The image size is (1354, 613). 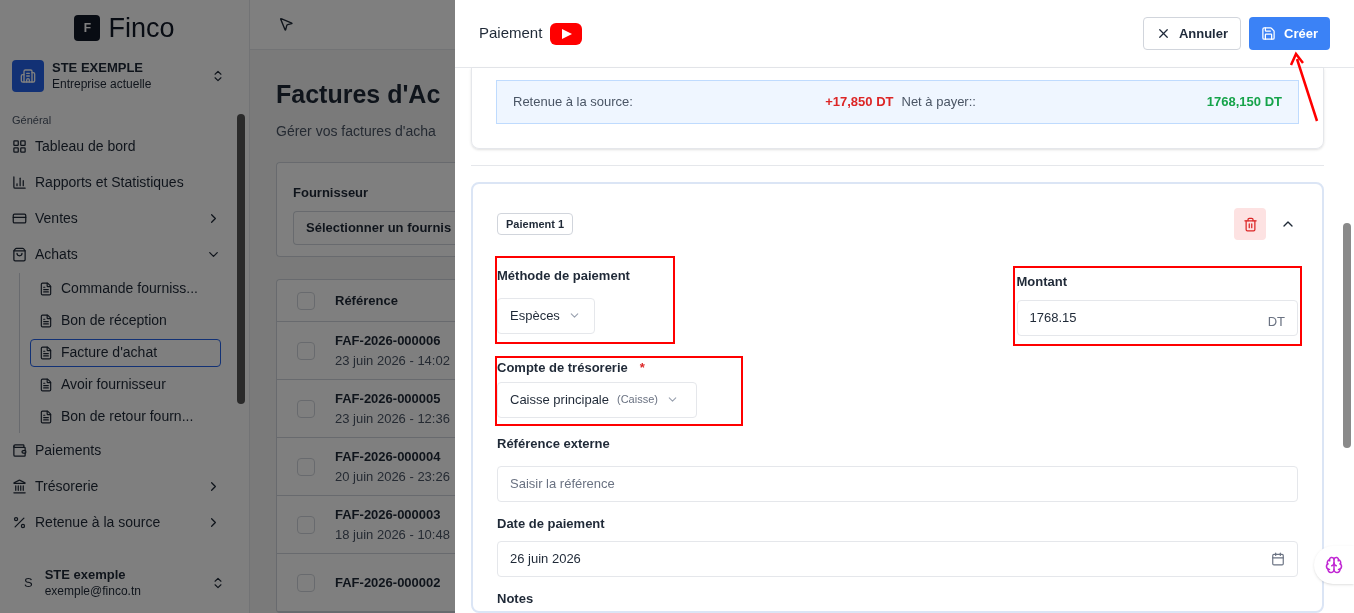 I want to click on column-header: Référence, so click(x=366, y=300).